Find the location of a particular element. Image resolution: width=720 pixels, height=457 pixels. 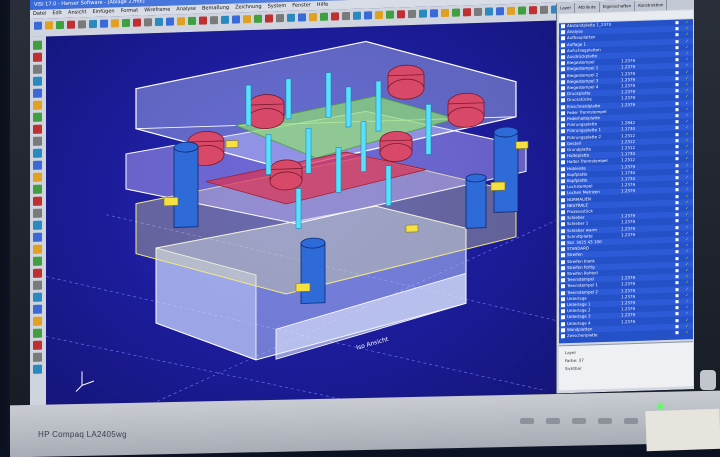

menu-item: Zeichnung is located at coordinates (248, 7).